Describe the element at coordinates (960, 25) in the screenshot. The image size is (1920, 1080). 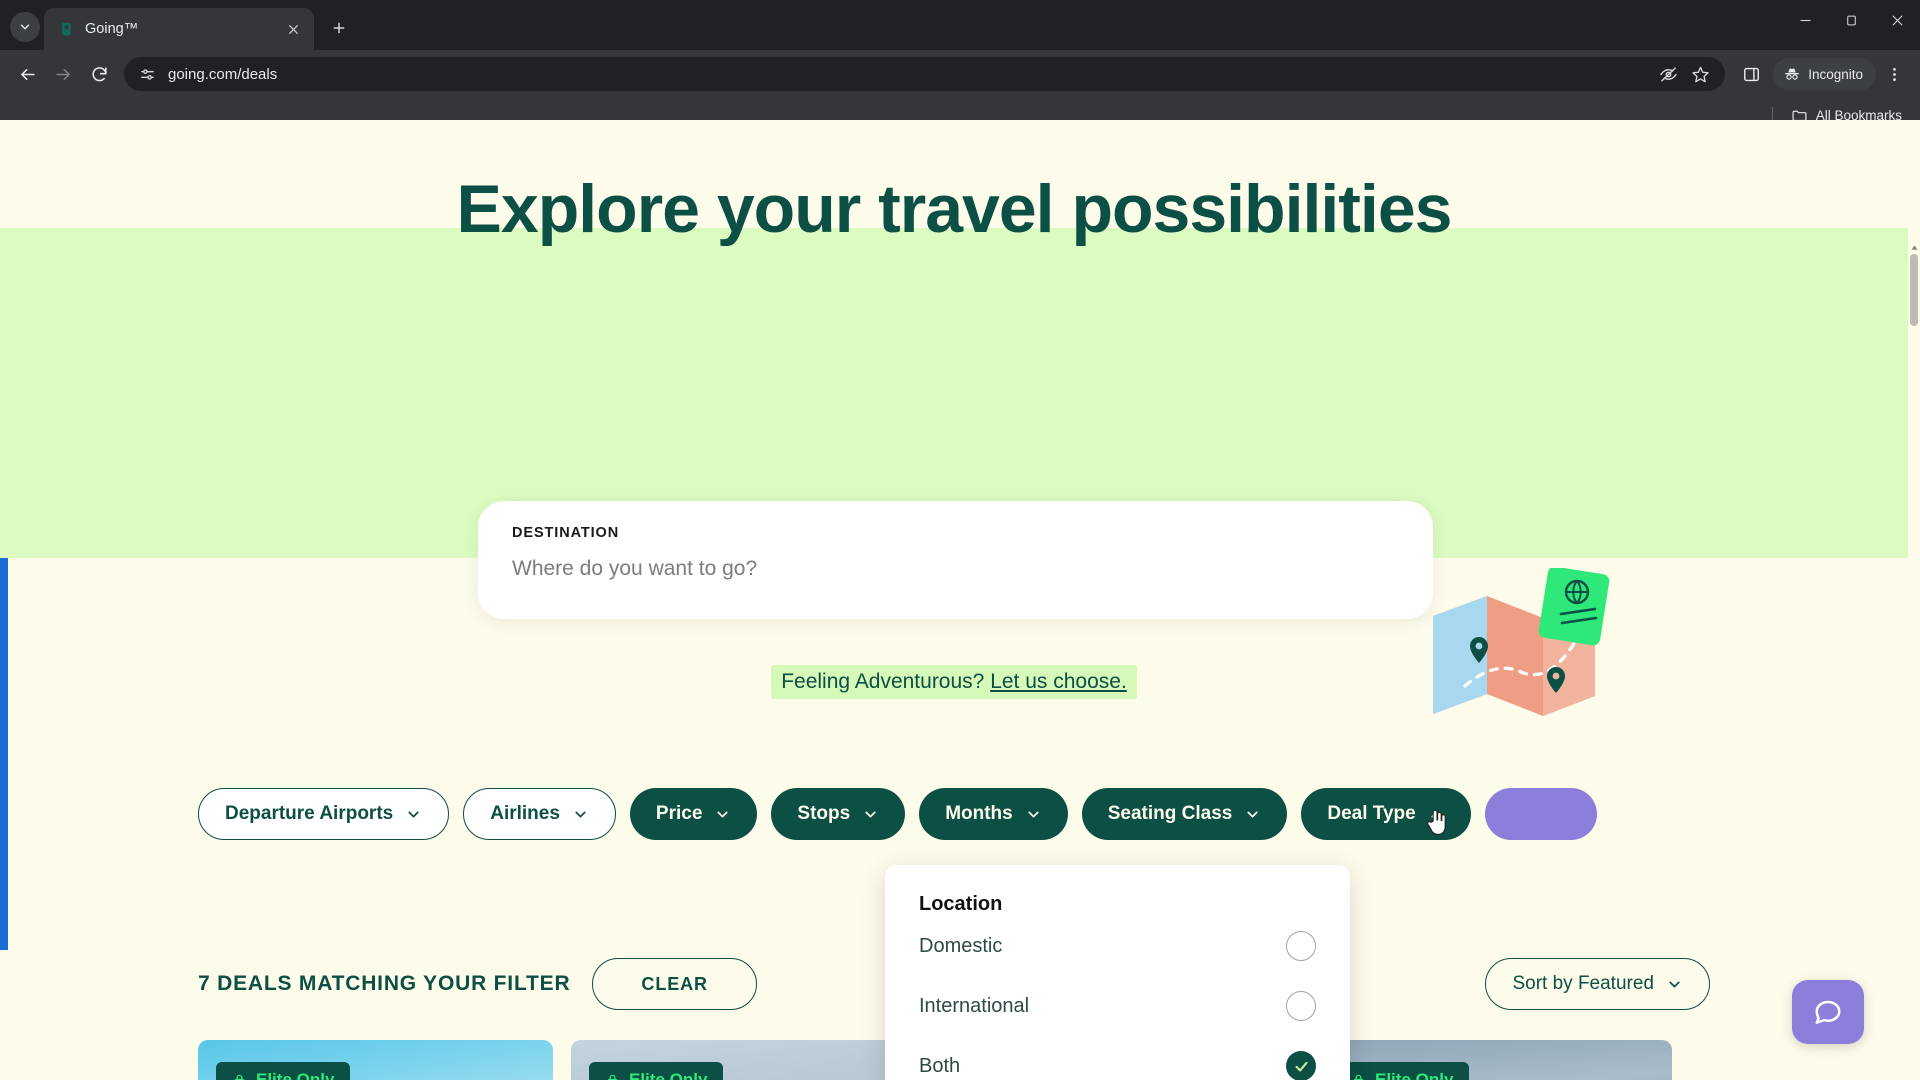
I see `tab-strip: Going™` at that location.